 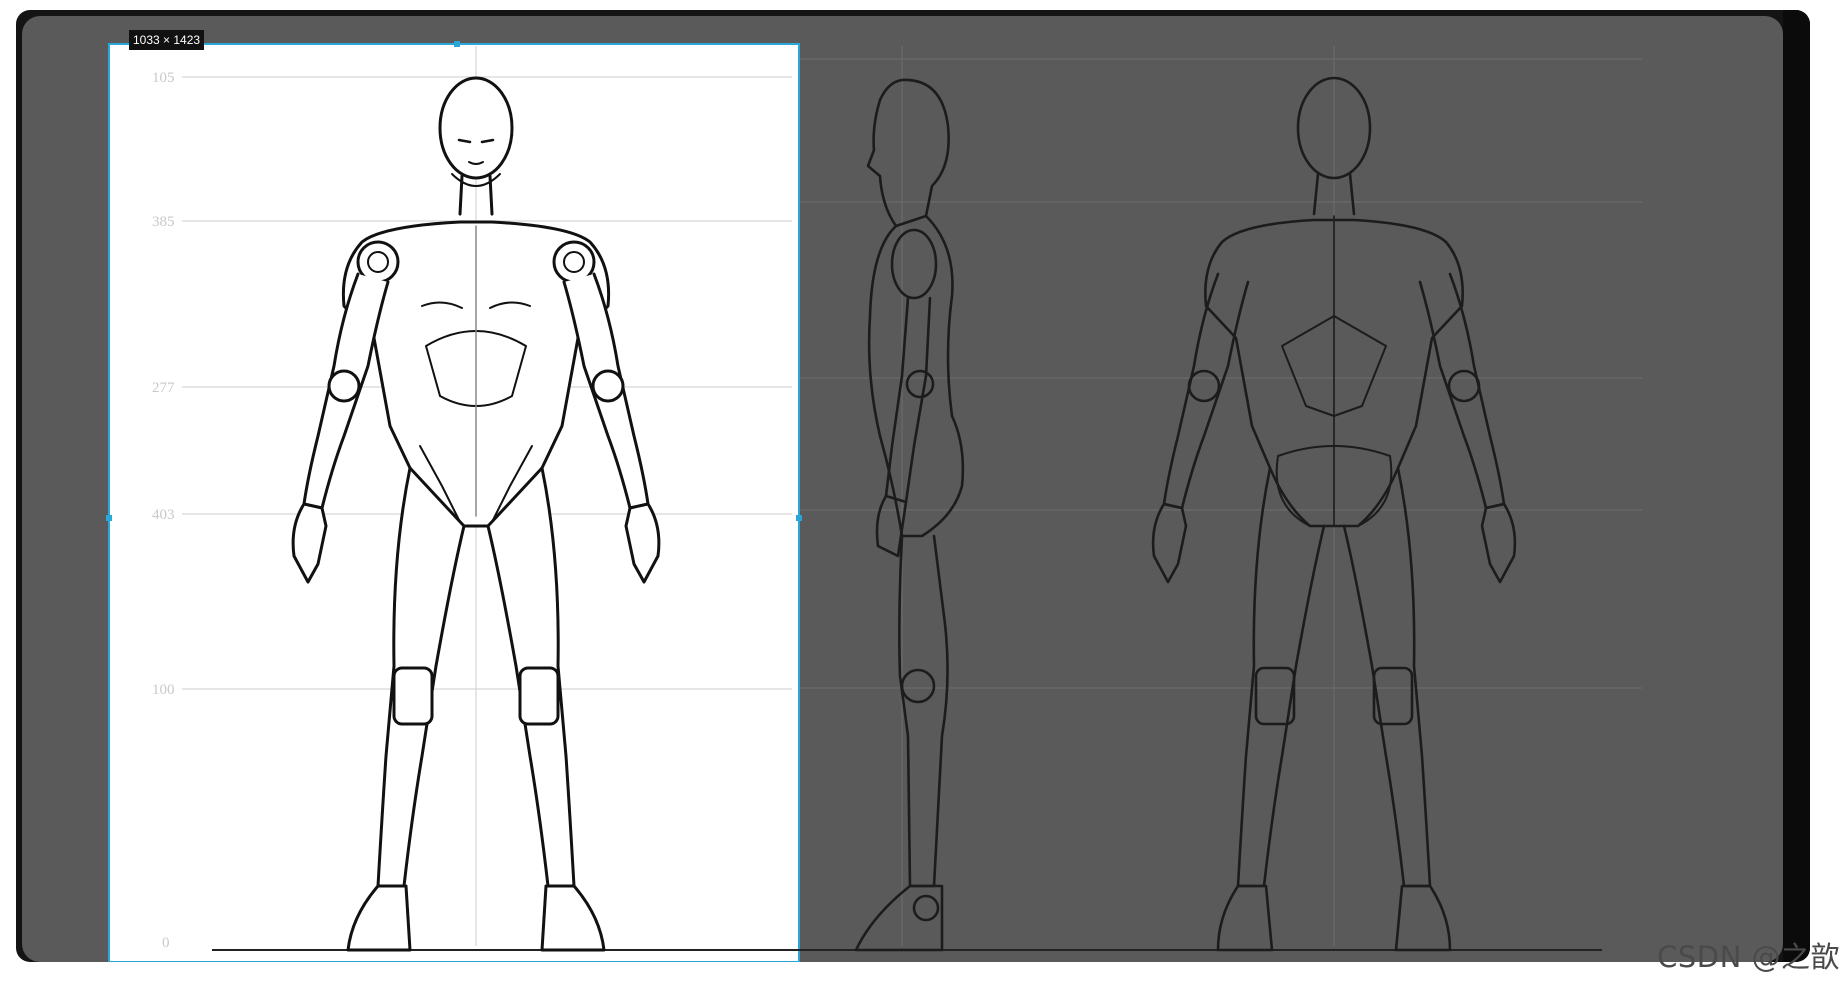 I want to click on ruler-tick: 385, so click(x=163, y=222).